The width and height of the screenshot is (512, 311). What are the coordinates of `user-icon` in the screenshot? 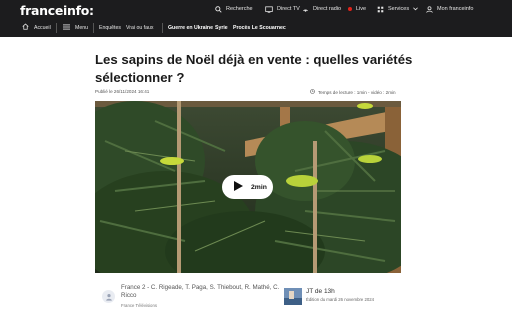 It's located at (429, 9).